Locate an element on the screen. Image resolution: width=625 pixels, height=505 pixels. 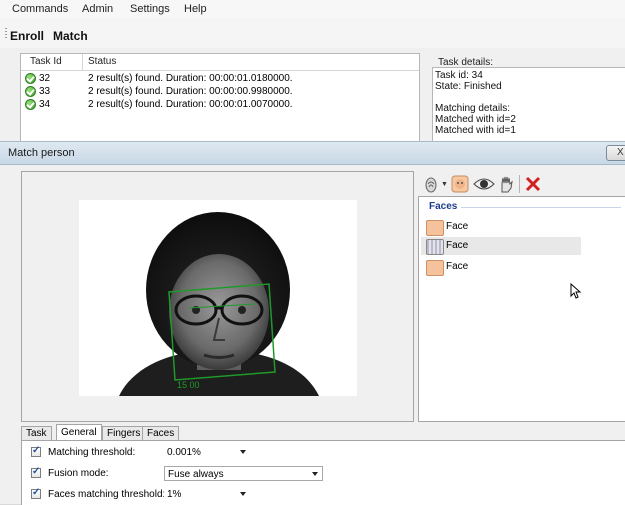
menu-help: Help is located at coordinates (195, 9).